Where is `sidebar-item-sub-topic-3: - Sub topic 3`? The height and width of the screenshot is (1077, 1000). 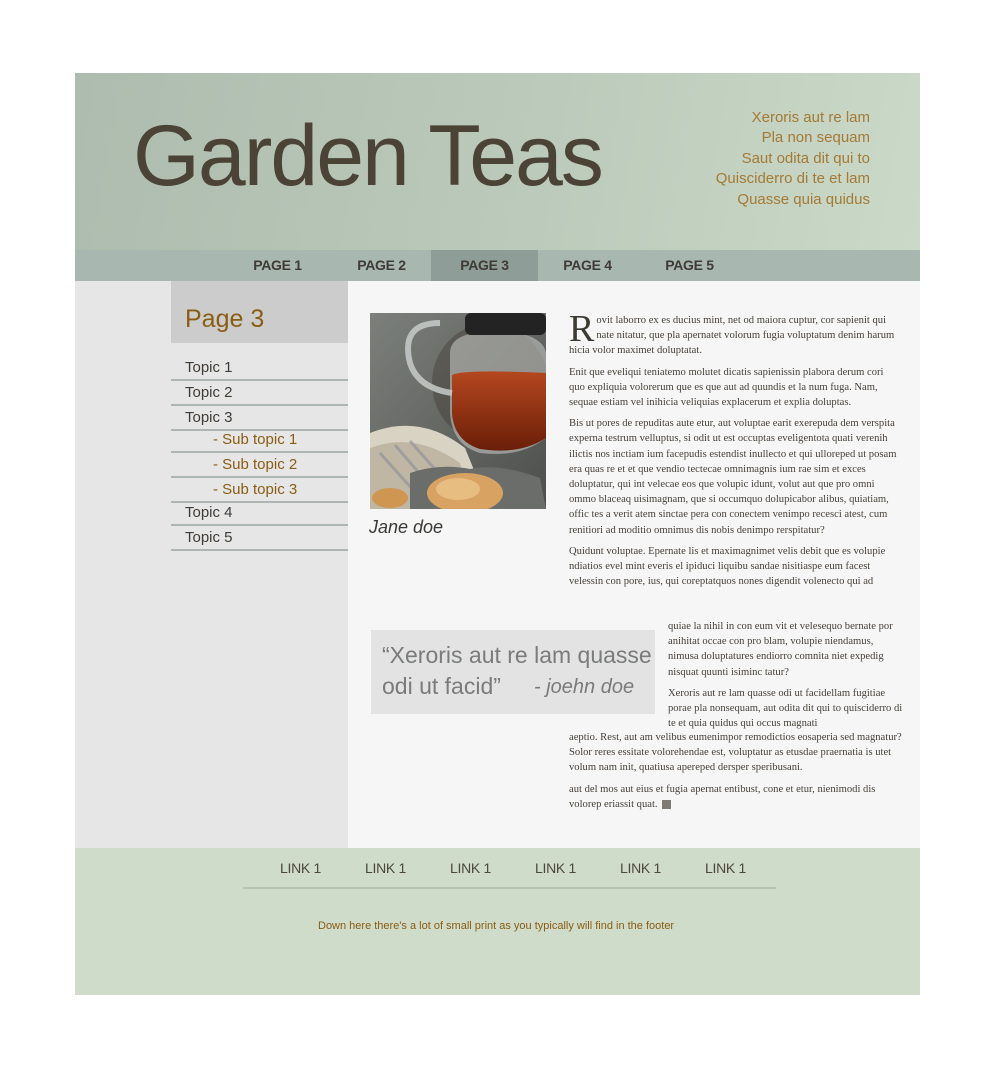 sidebar-item-sub-topic-3: - Sub topic 3 is located at coordinates (259, 490).